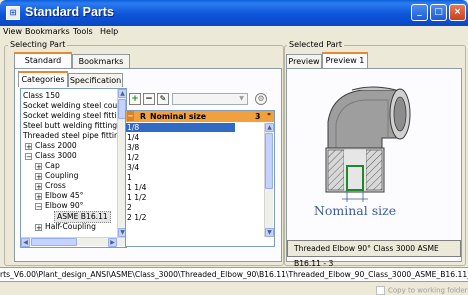 The width and height of the screenshot is (468, 295). What do you see at coordinates (210, 99) in the screenshot?
I see `filter-dropdown: ▼` at bounding box center [210, 99].